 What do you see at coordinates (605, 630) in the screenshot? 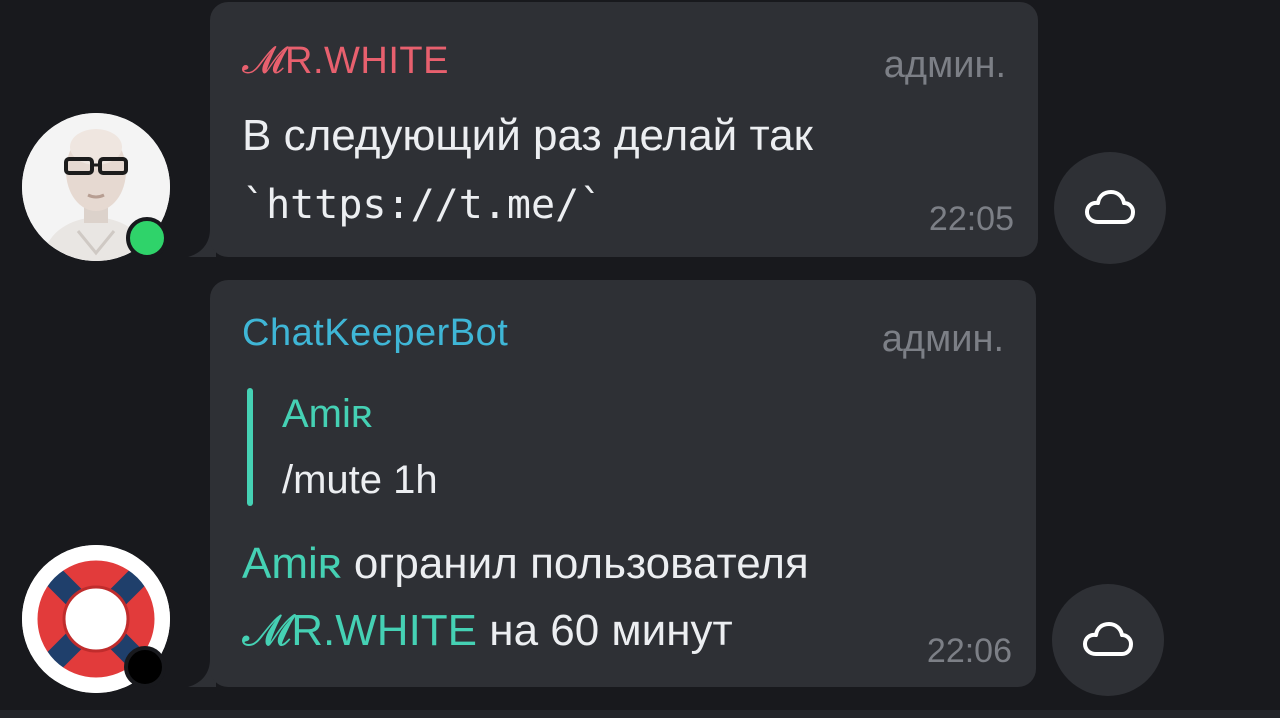
I see `message-text: на 60 минут` at bounding box center [605, 630].